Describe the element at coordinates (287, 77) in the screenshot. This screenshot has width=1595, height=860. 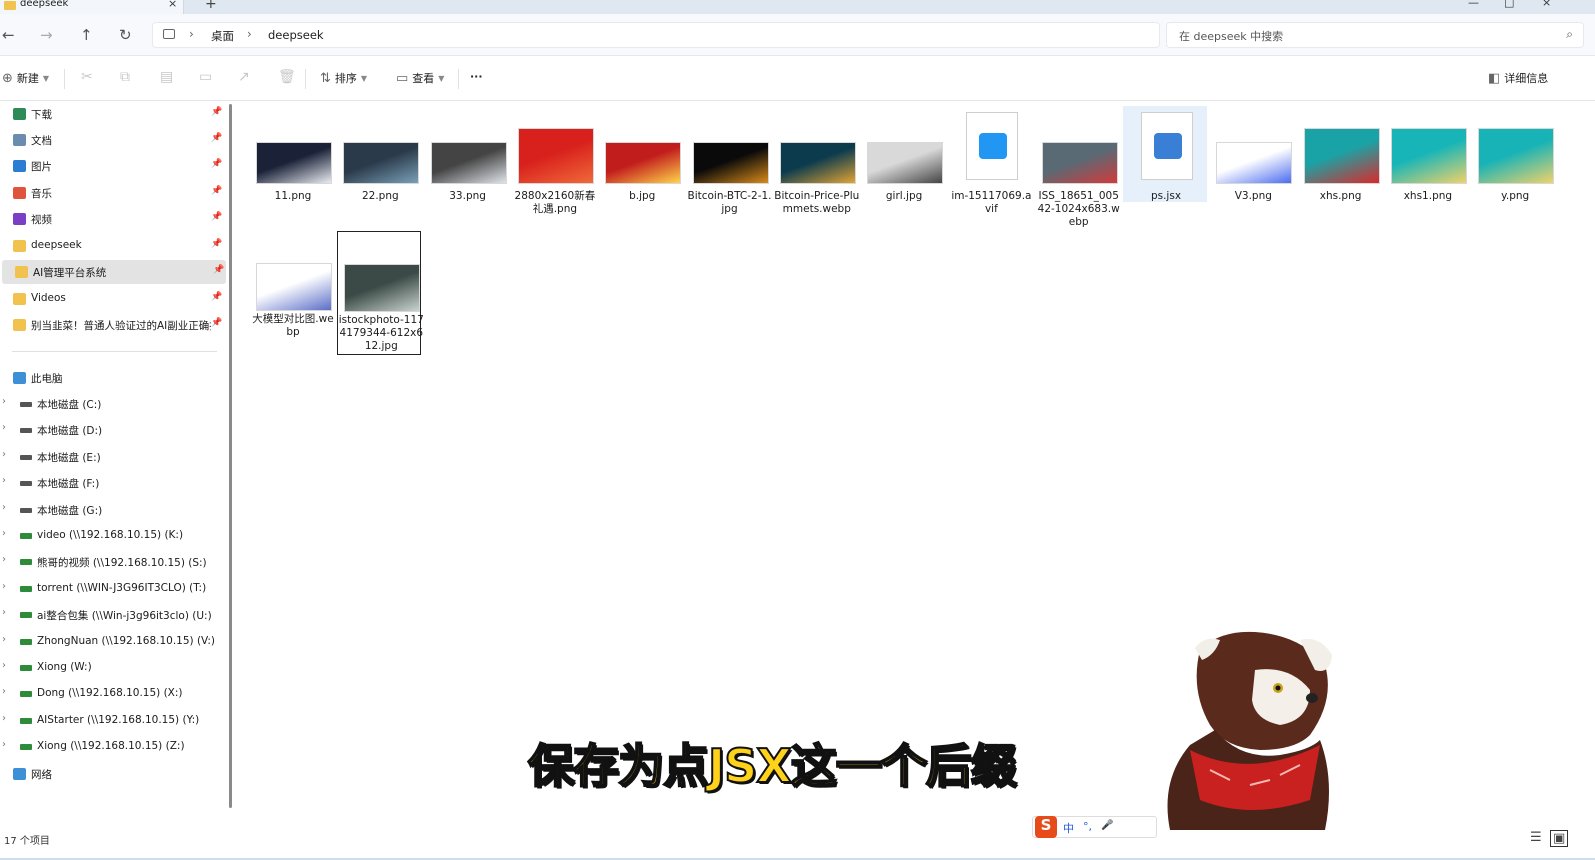
I see `delete-icon: 🗑` at that location.